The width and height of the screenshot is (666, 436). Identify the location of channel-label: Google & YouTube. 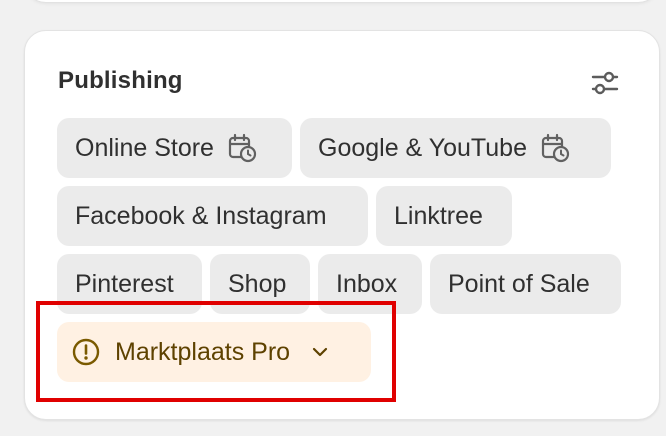
(422, 147).